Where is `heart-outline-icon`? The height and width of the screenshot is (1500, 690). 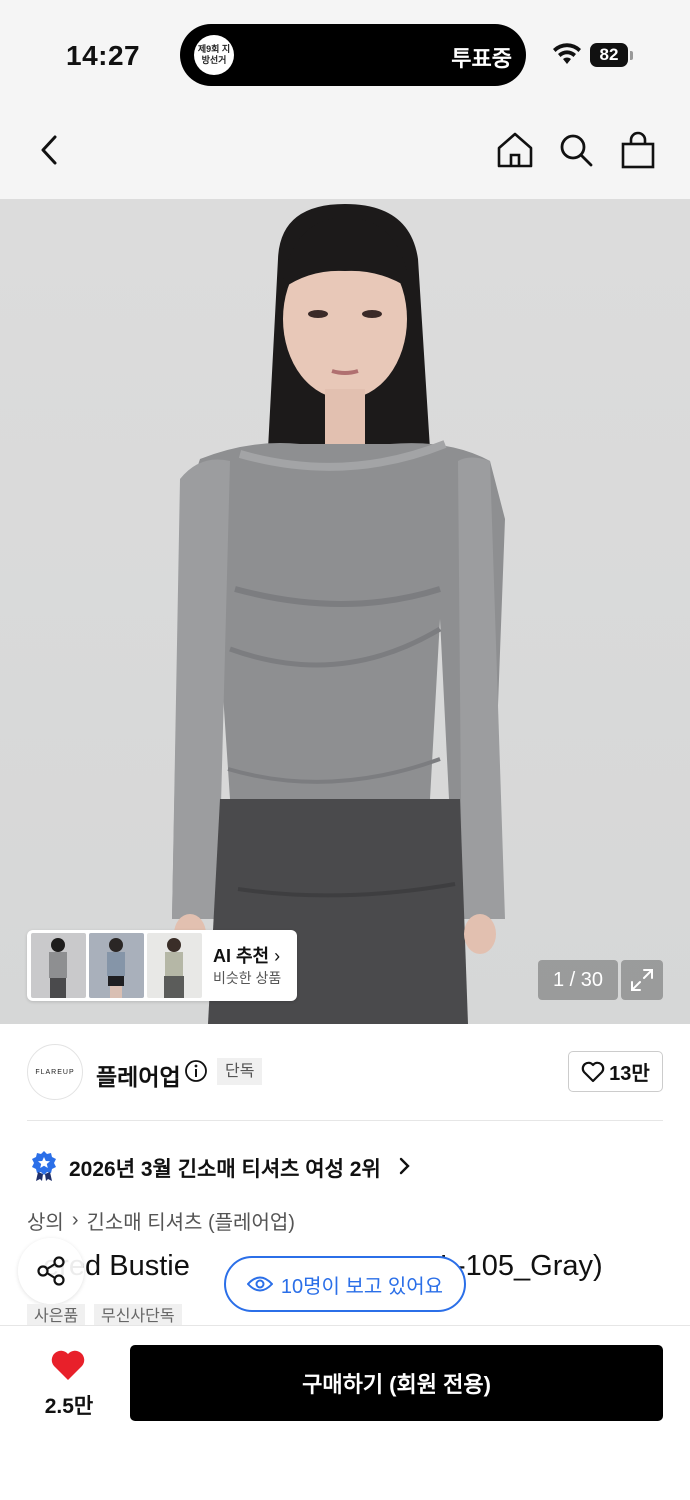 heart-outline-icon is located at coordinates (593, 1071).